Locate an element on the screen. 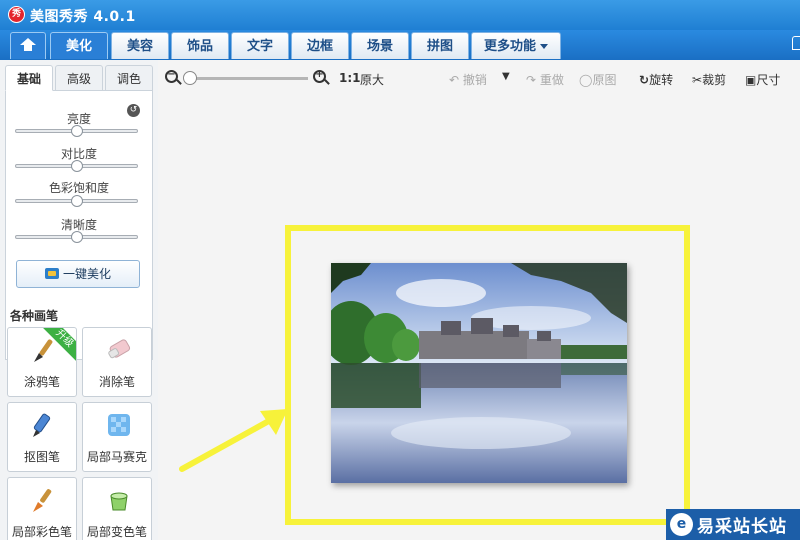  undo-dropdown-icon: ▼ is located at coordinates (506, 76).